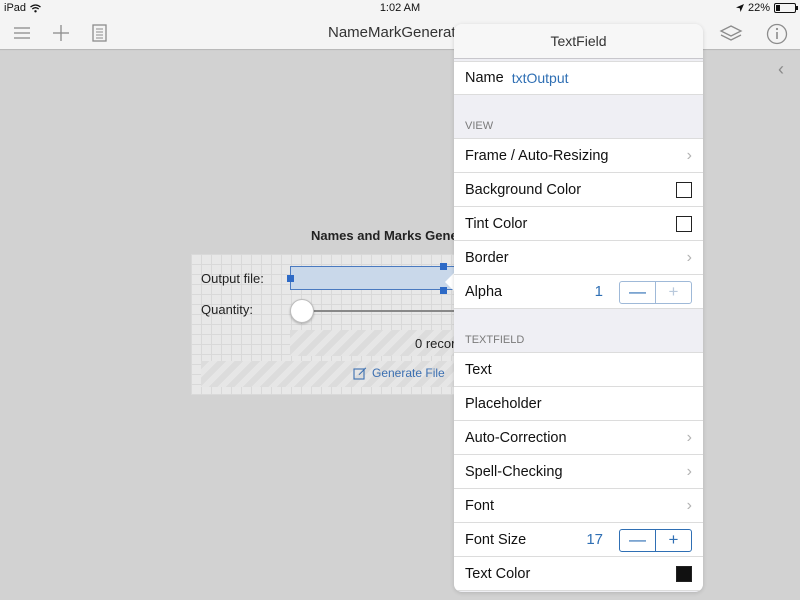  What do you see at coordinates (739, 8) in the screenshot?
I see `location-arrow-icon` at bounding box center [739, 8].